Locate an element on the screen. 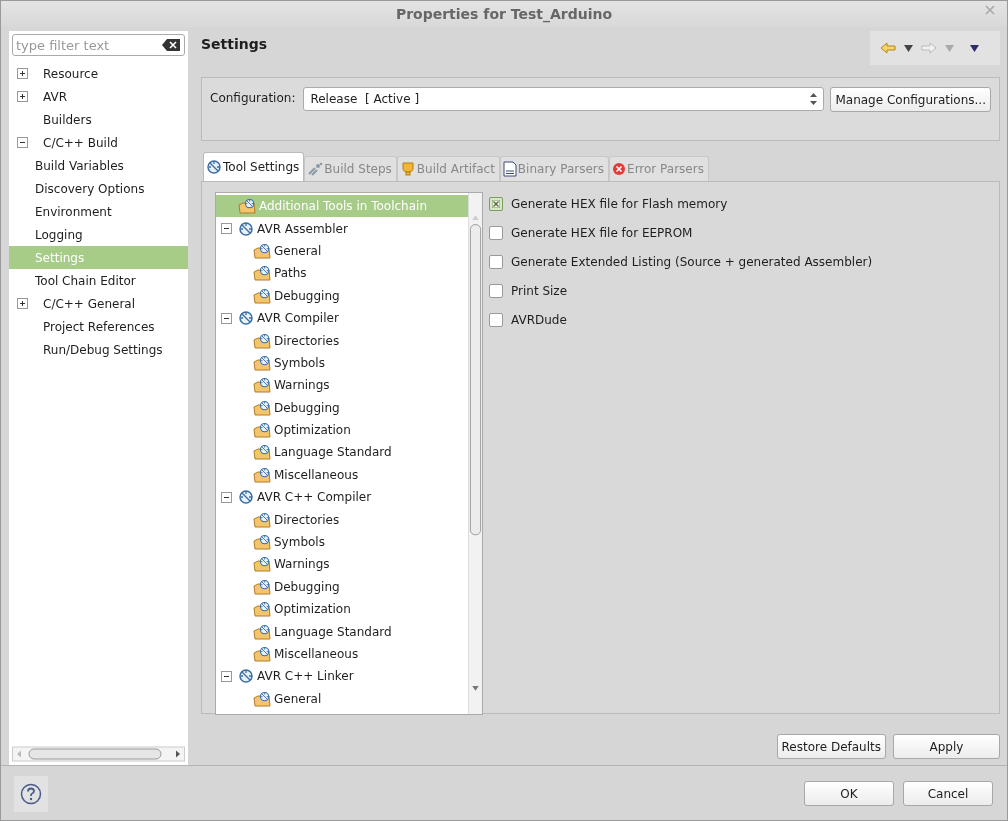 The height and width of the screenshot is (821, 1008). checkbox-label: Generate HEX file for Flash memory is located at coordinates (619, 204).